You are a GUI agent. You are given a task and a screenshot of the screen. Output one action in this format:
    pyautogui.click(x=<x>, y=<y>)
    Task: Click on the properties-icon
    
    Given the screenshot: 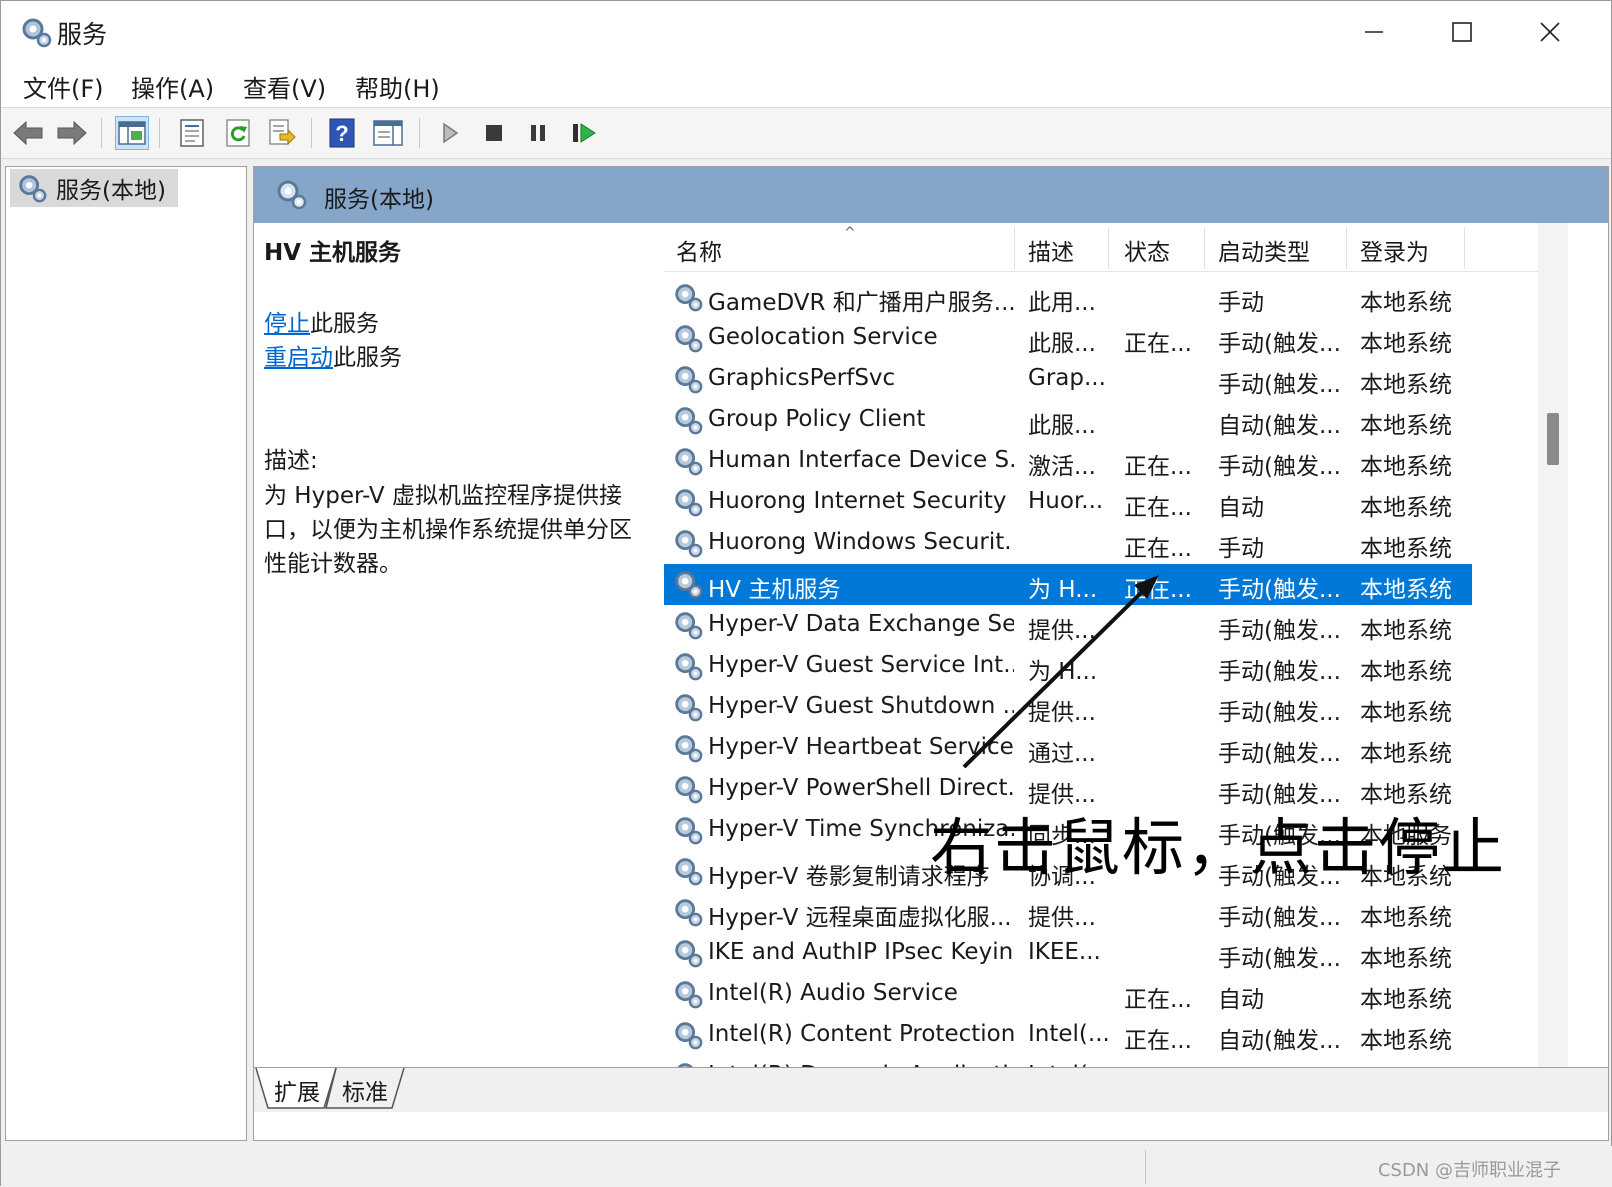 What is the action you would take?
    pyautogui.click(x=192, y=133)
    